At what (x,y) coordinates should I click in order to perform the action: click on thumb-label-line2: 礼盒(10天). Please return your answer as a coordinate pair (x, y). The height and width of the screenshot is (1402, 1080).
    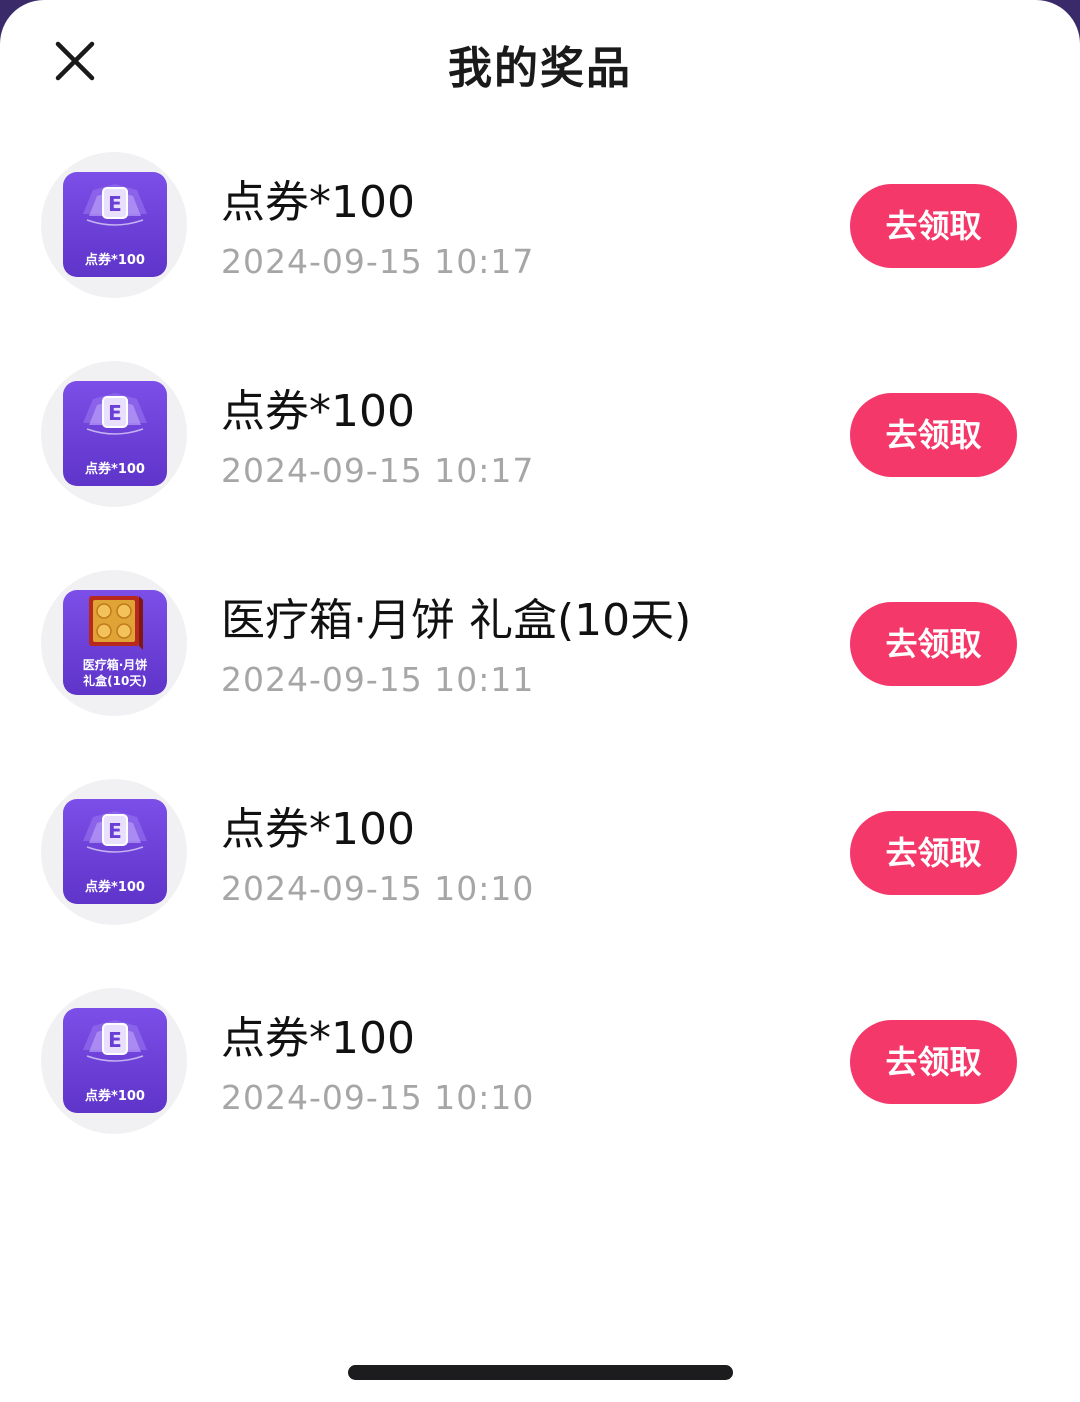
    Looking at the image, I should click on (115, 681).